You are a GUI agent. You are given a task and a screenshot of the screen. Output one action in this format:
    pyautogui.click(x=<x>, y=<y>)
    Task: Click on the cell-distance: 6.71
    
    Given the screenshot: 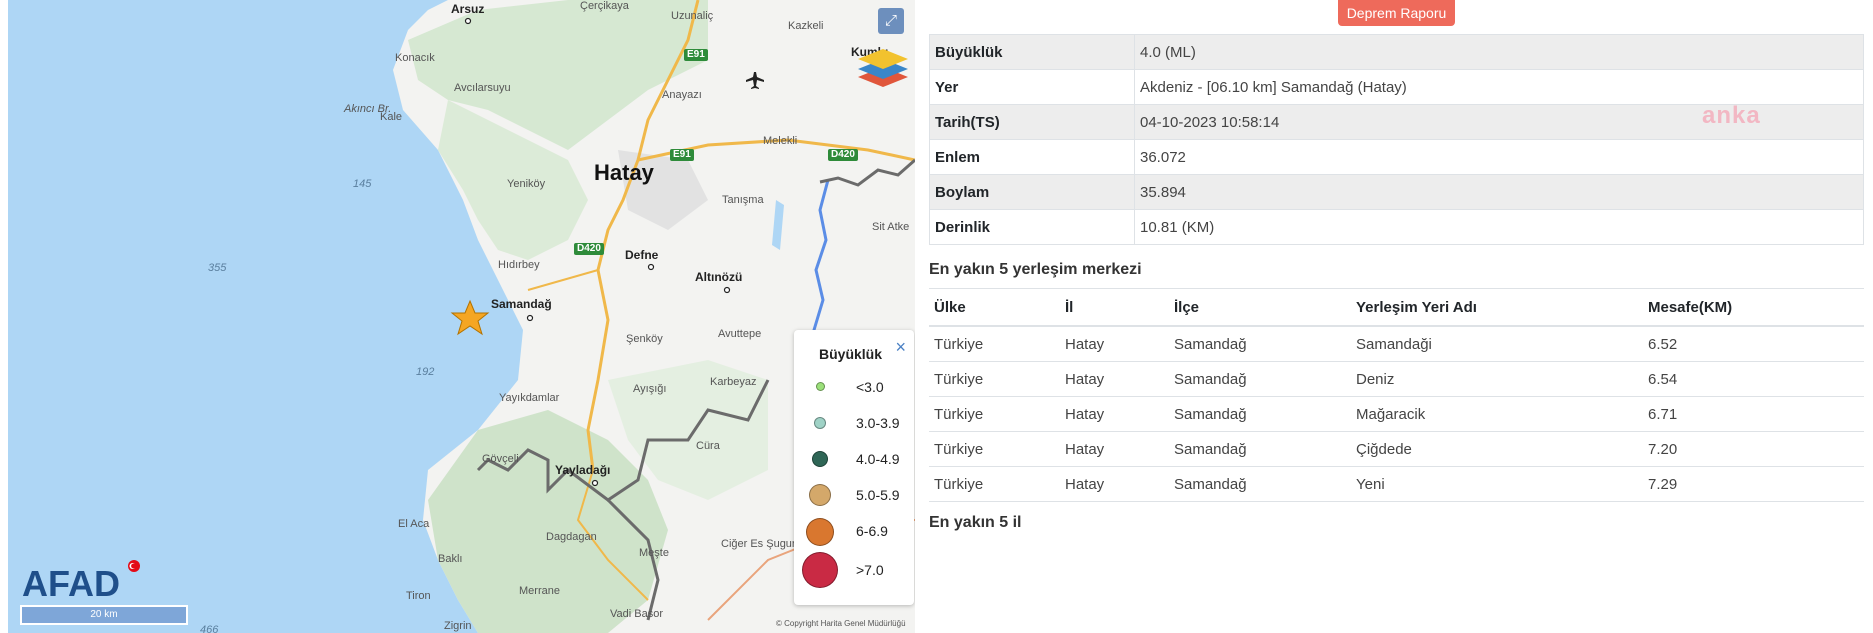 What is the action you would take?
    pyautogui.click(x=1753, y=414)
    